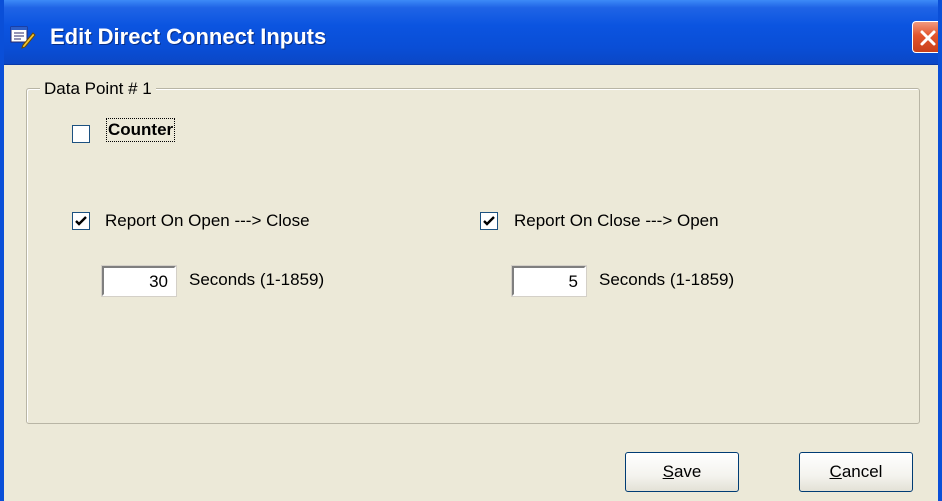 This screenshot has width=942, height=501. I want to click on close-icon, so click(928, 38).